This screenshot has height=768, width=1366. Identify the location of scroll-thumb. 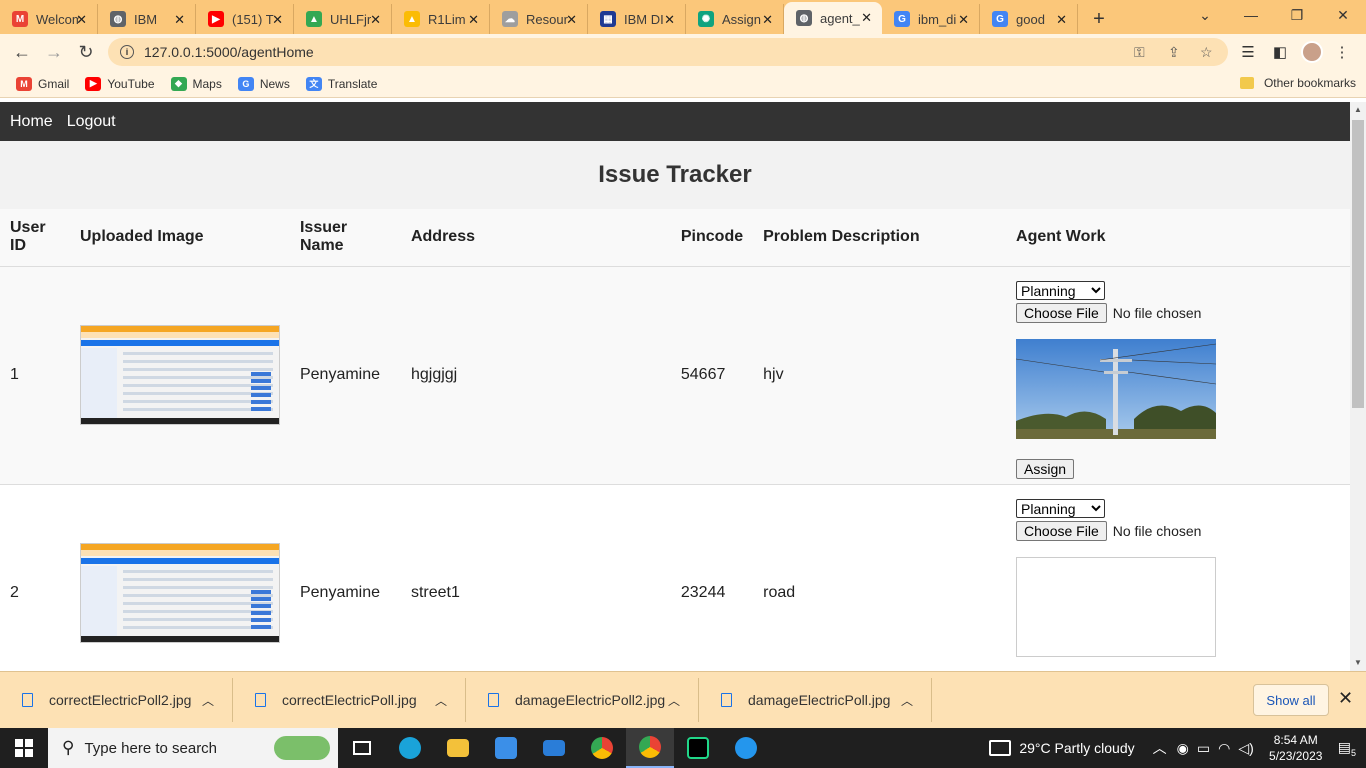
(1358, 264).